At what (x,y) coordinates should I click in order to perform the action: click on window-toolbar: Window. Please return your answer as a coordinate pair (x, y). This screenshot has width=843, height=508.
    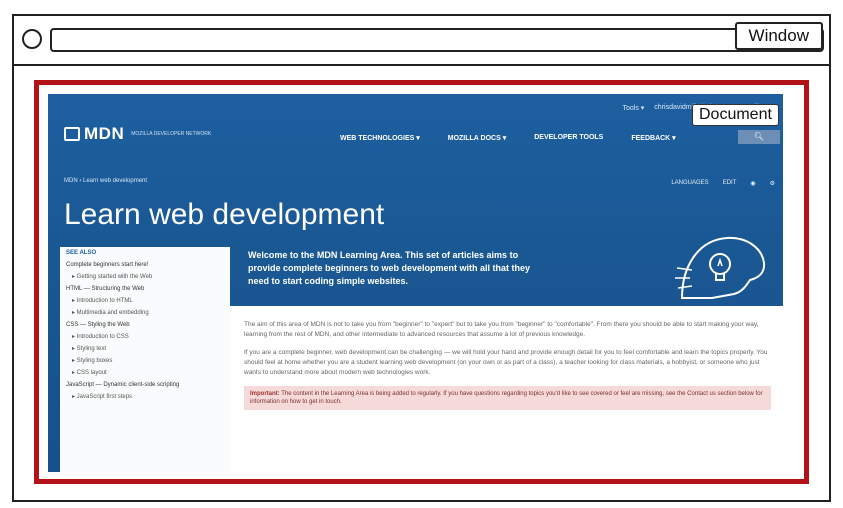
    Looking at the image, I should click on (421, 41).